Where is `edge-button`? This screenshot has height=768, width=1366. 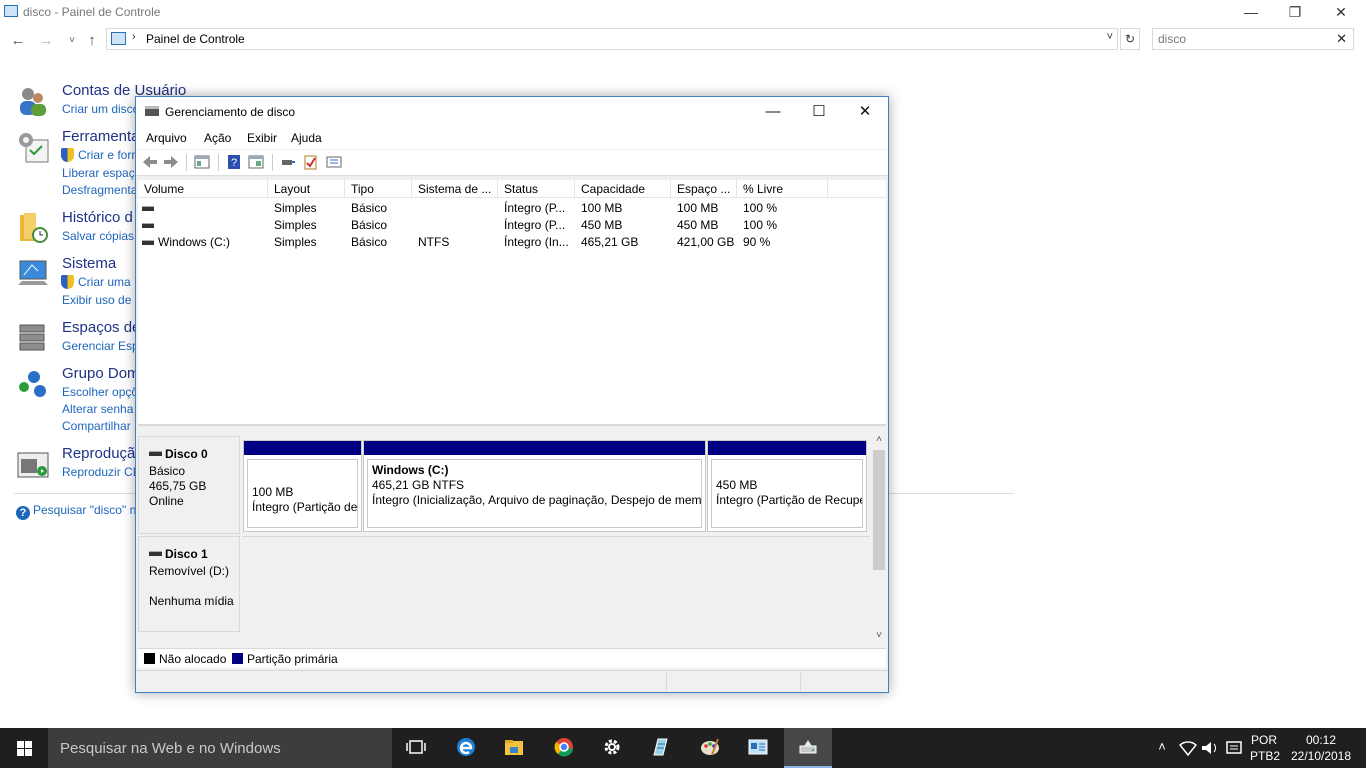 edge-button is located at coordinates (466, 748).